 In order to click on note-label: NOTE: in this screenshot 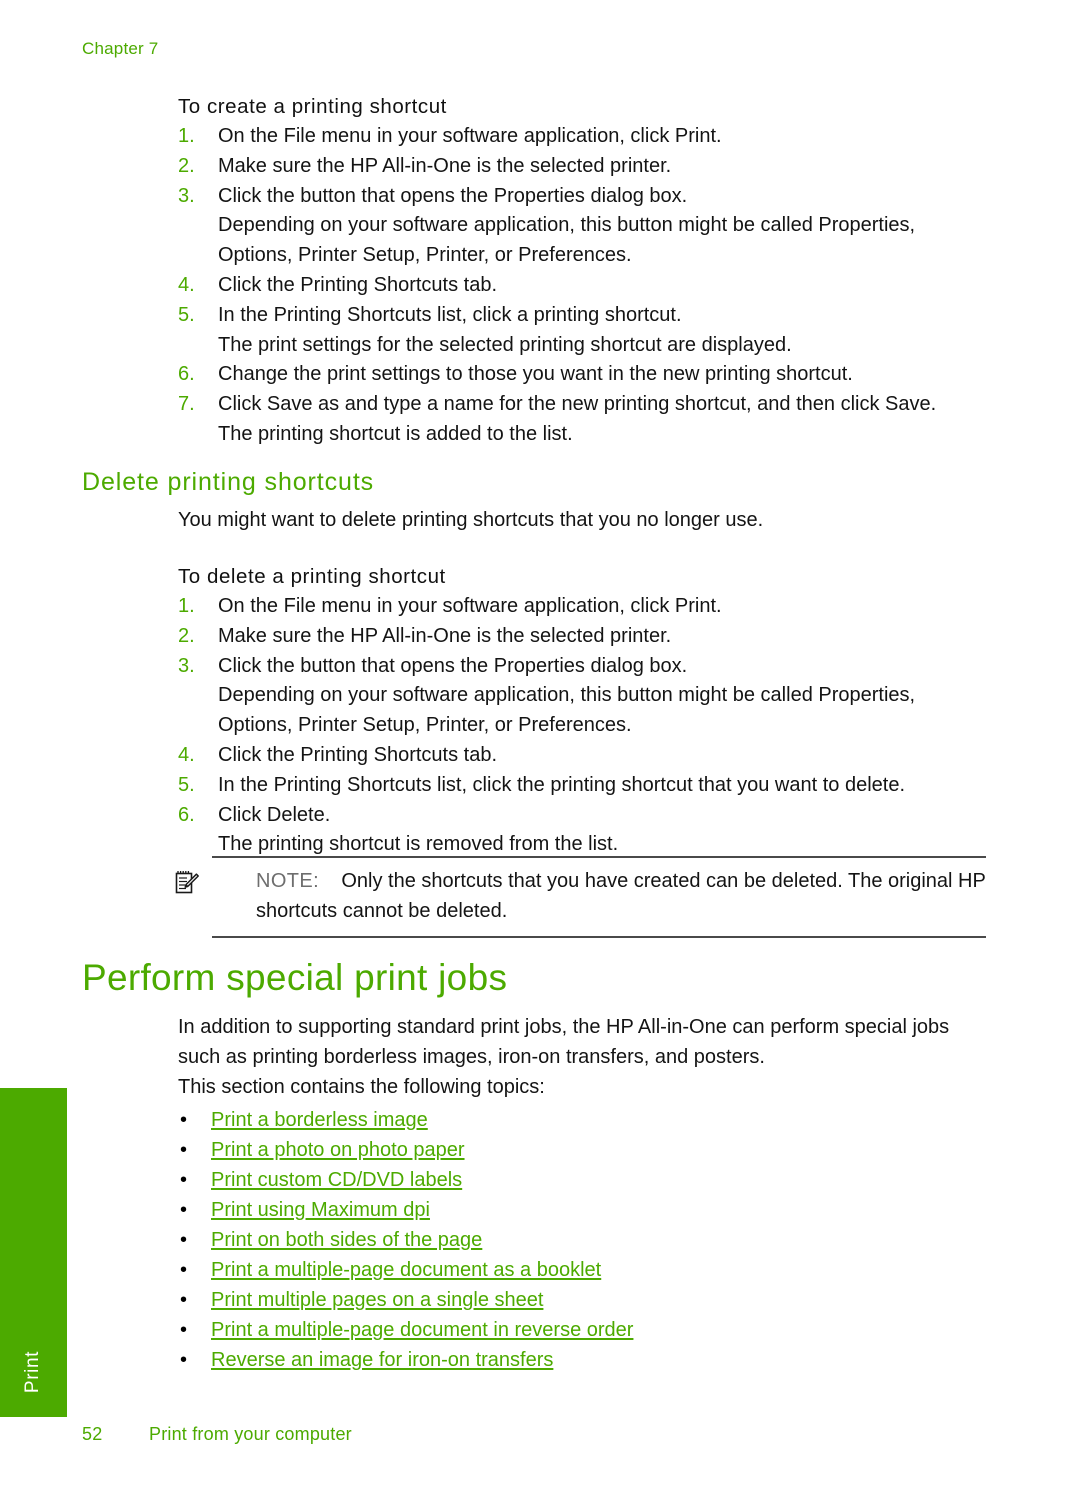, I will do `click(288, 881)`.